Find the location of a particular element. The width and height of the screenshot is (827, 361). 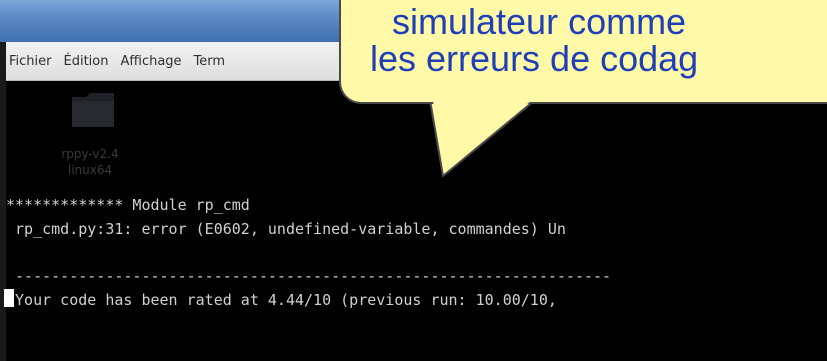

menu-fichier: Fichier is located at coordinates (32, 61).